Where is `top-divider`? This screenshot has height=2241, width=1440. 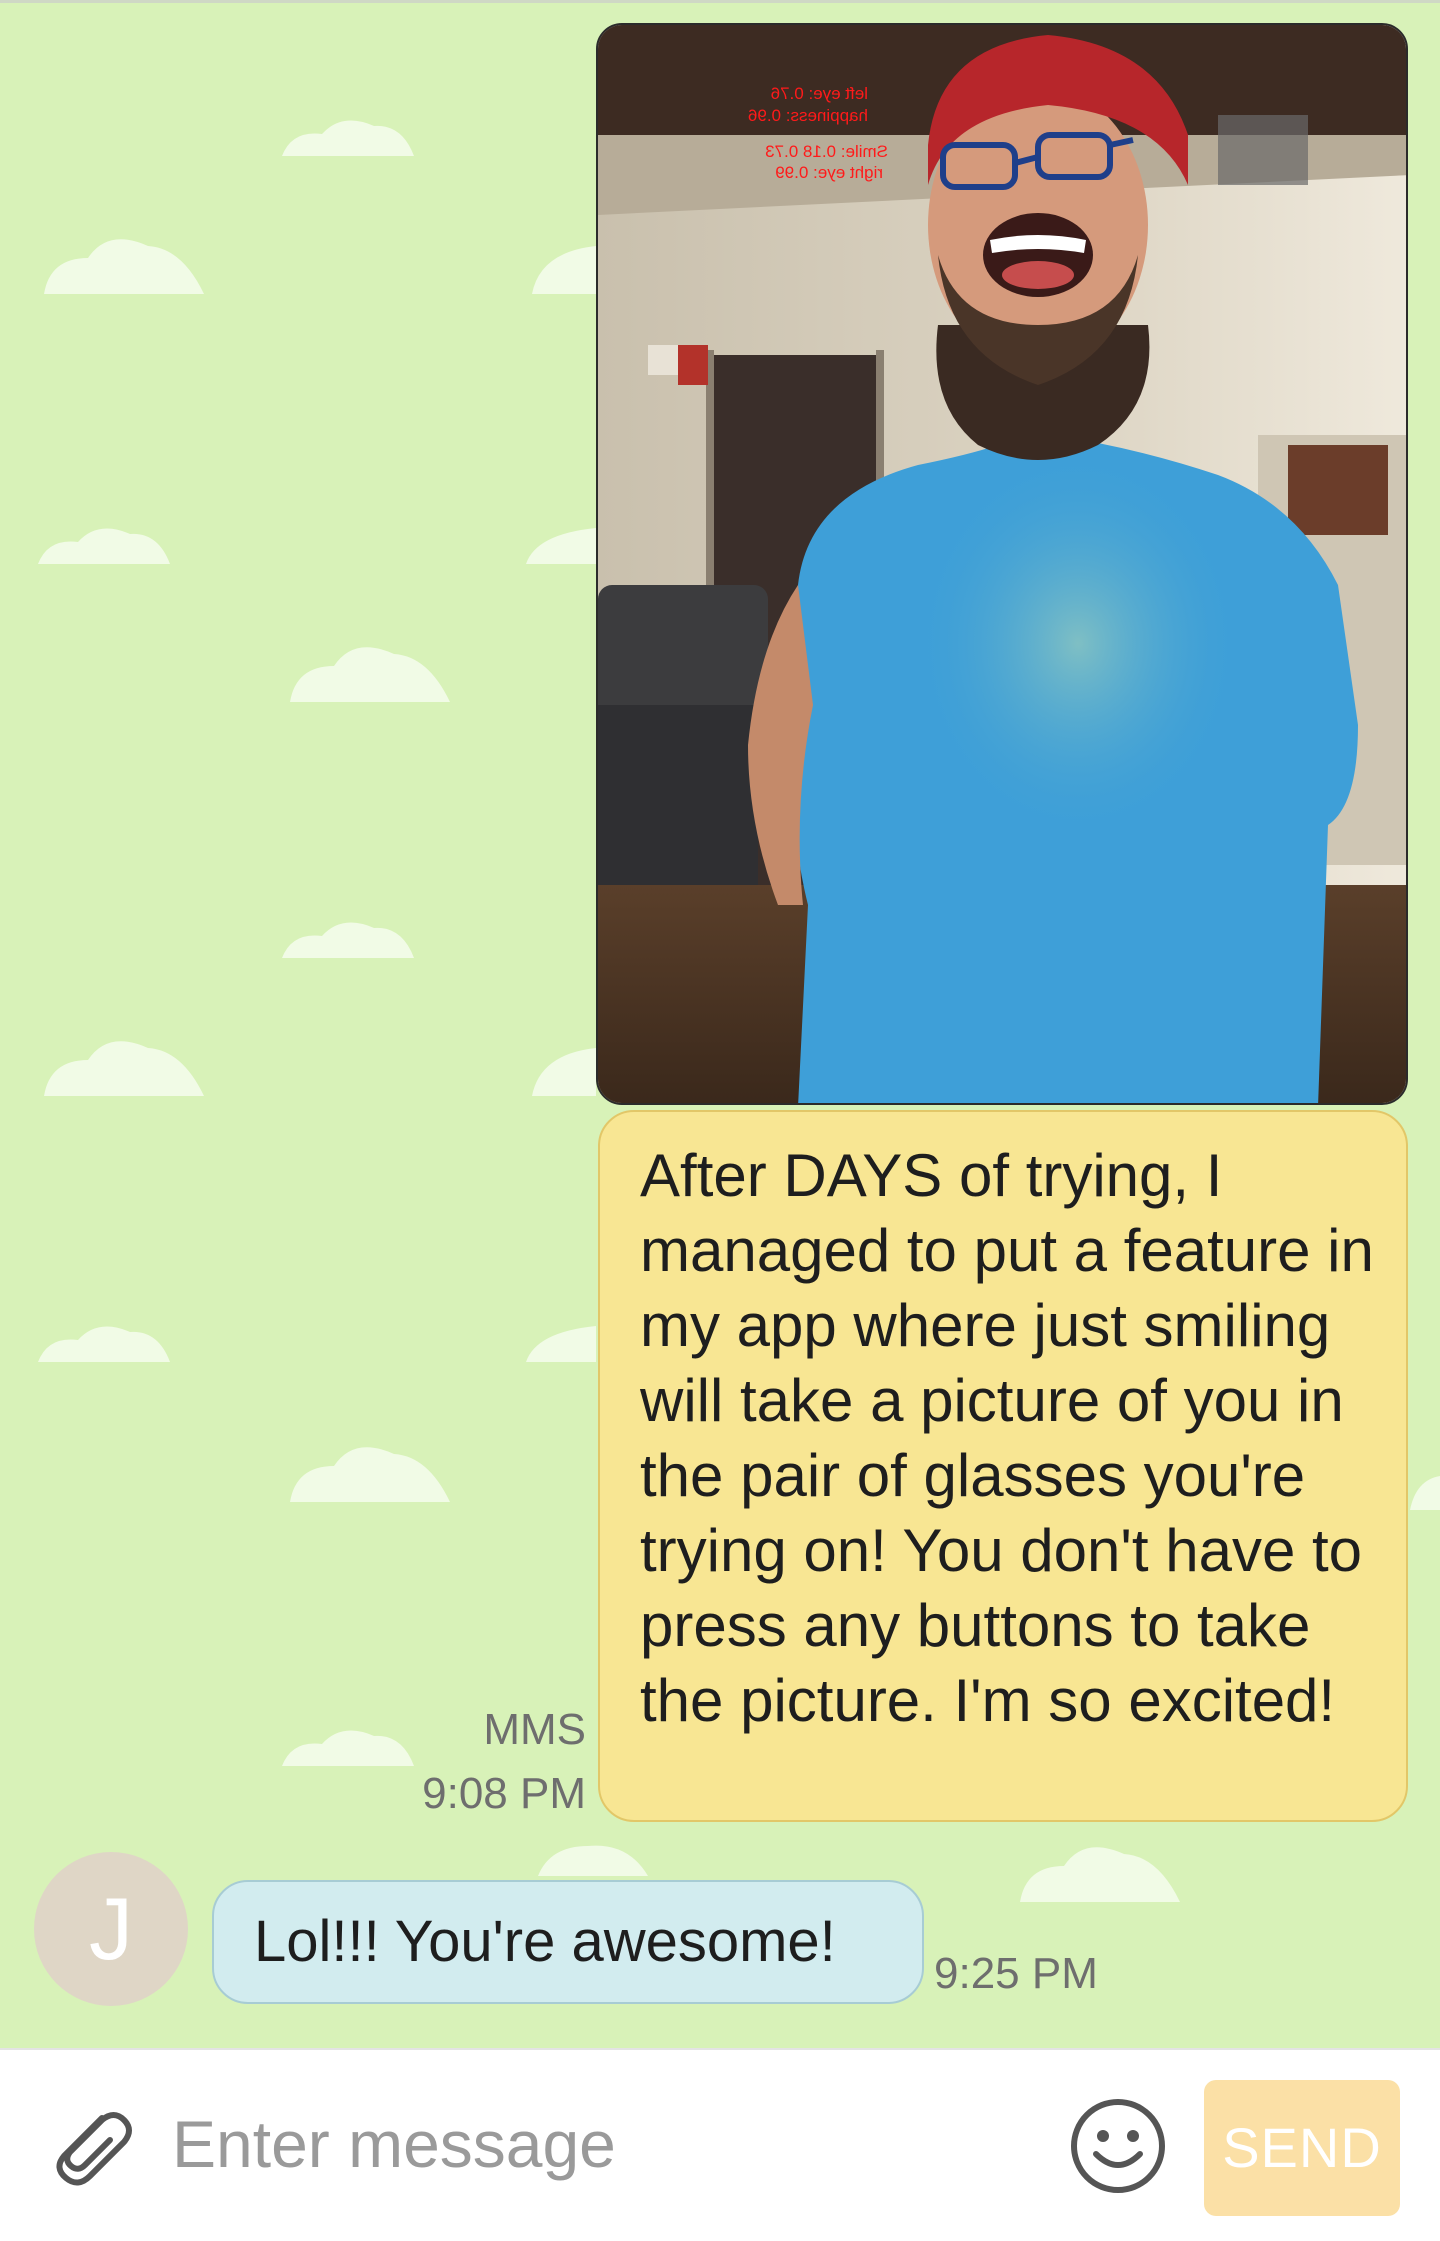 top-divider is located at coordinates (720, 1).